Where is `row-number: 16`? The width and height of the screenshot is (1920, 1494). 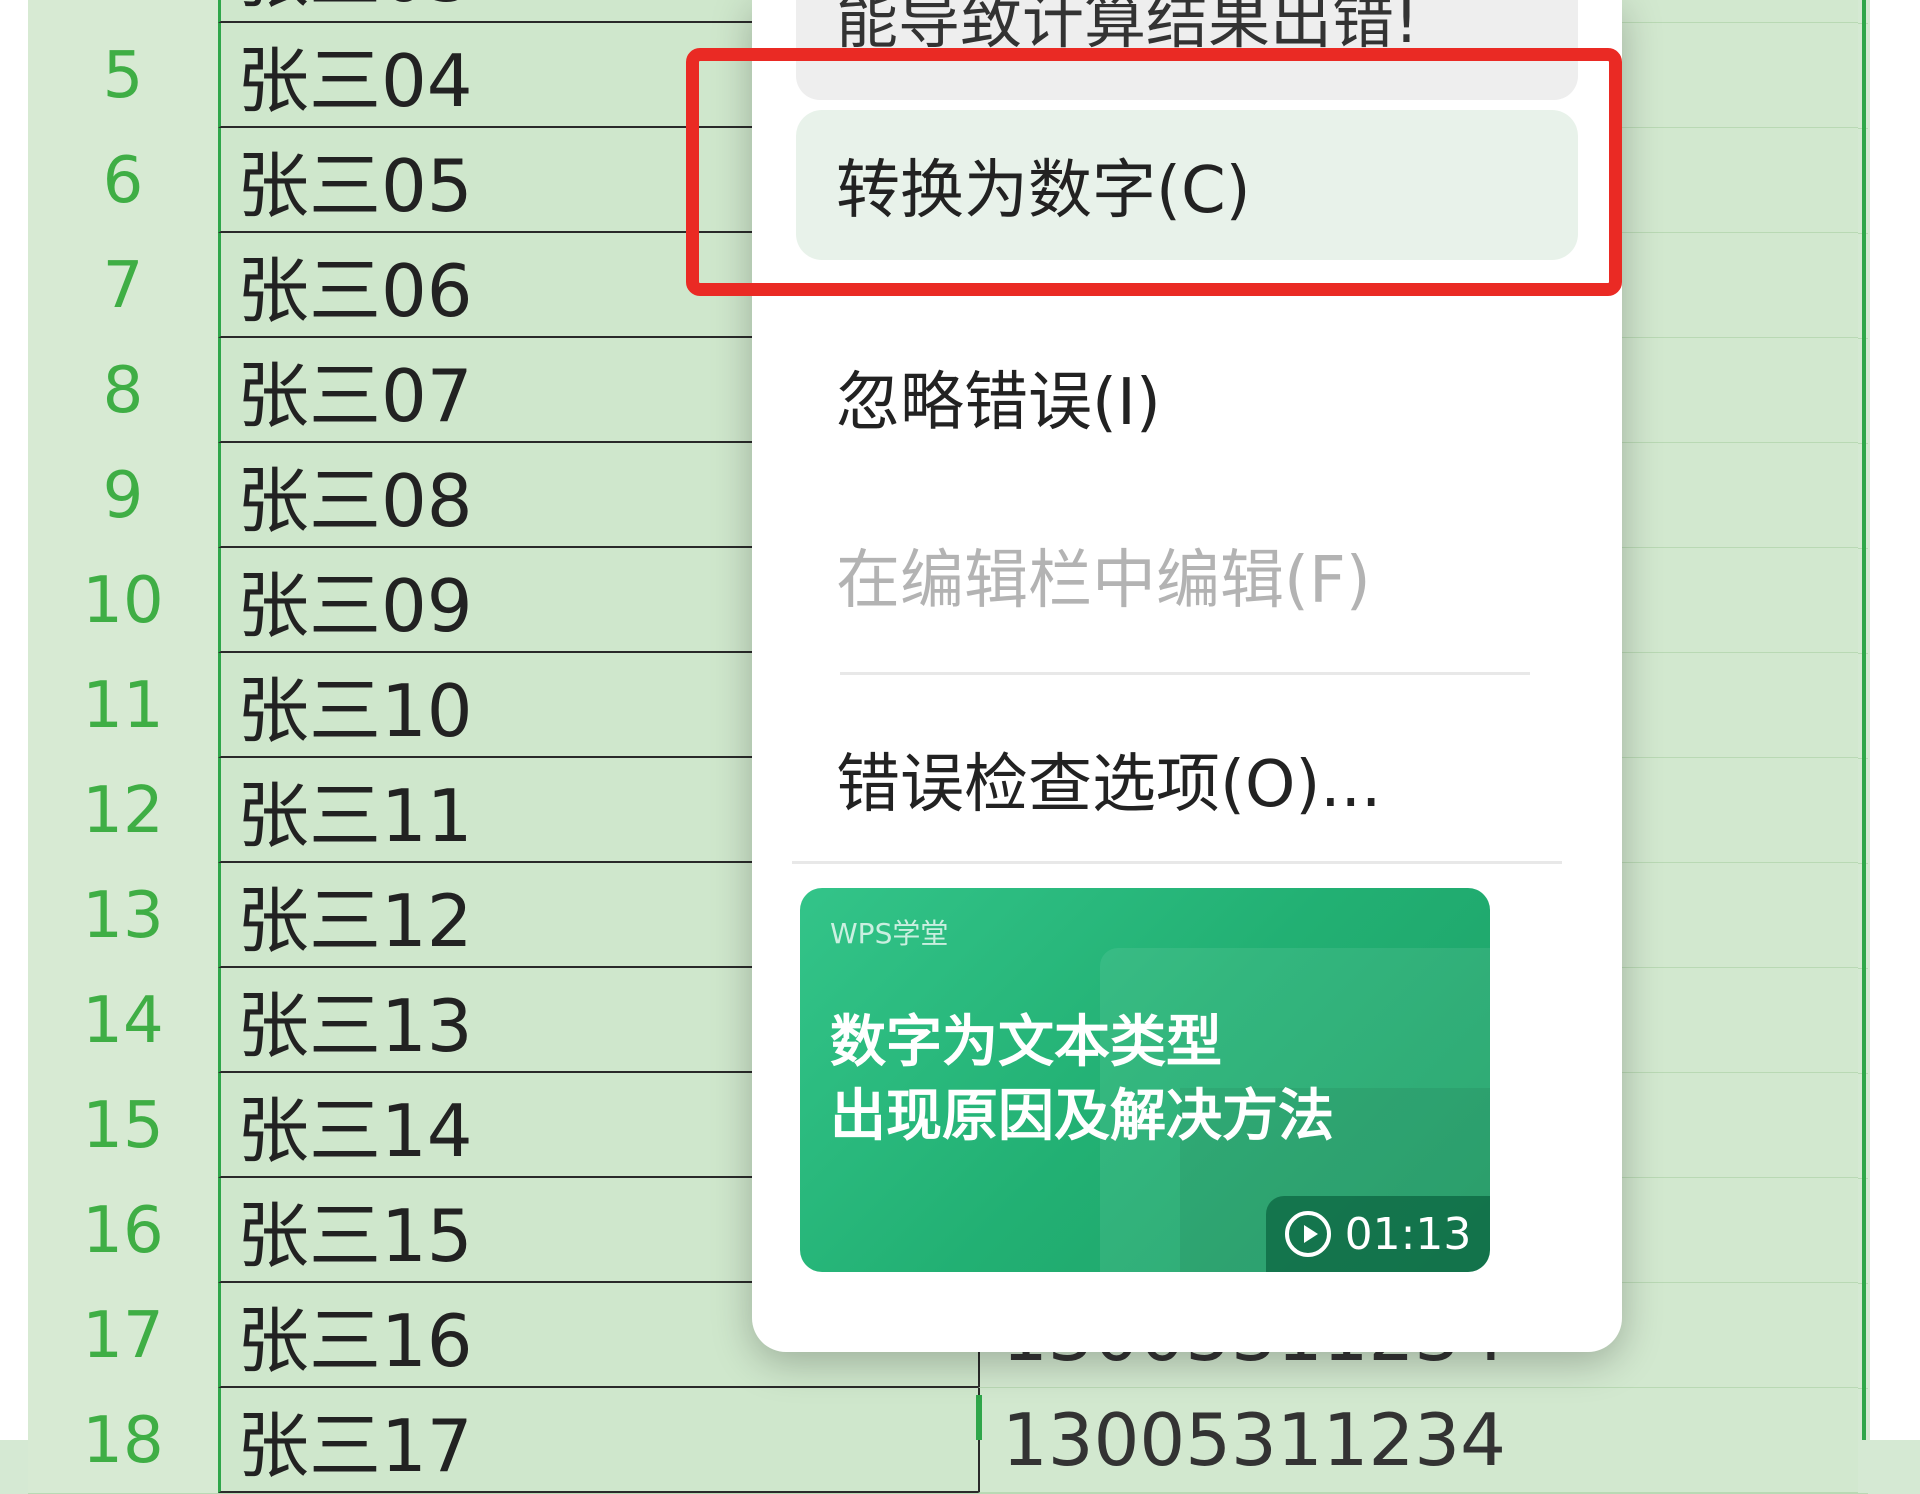 row-number: 16 is located at coordinates (123, 1230).